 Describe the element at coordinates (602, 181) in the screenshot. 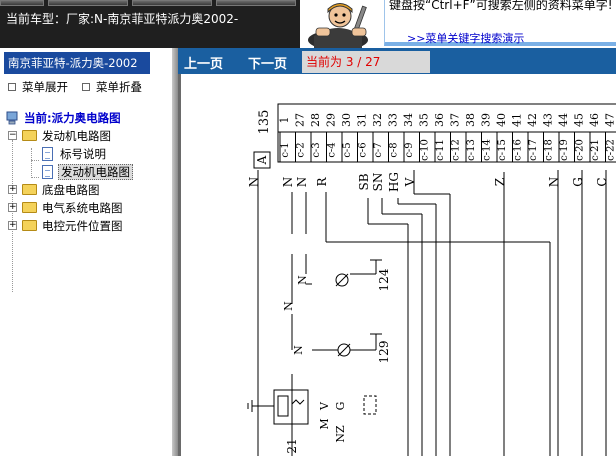

I see `wire-color-label: C` at that location.